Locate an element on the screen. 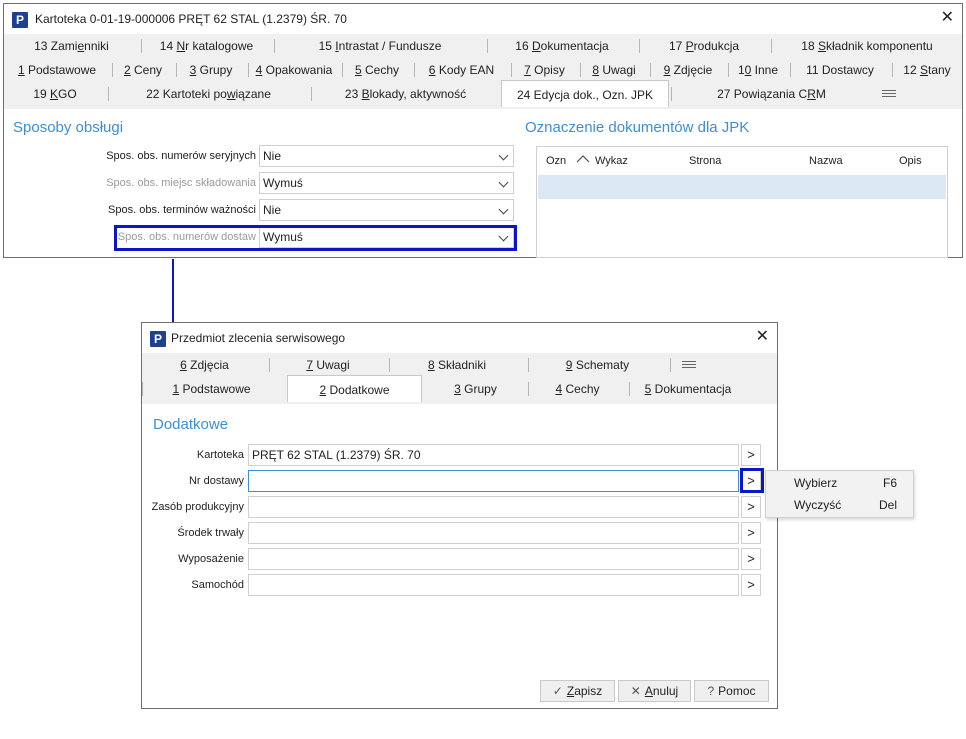  tab-w1r3-1: 22 Kartoteki powiązane is located at coordinates (208, 94).